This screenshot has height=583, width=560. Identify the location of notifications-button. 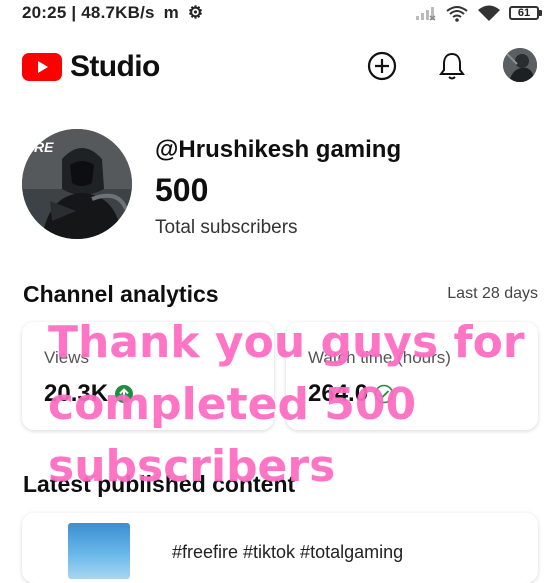
(452, 66).